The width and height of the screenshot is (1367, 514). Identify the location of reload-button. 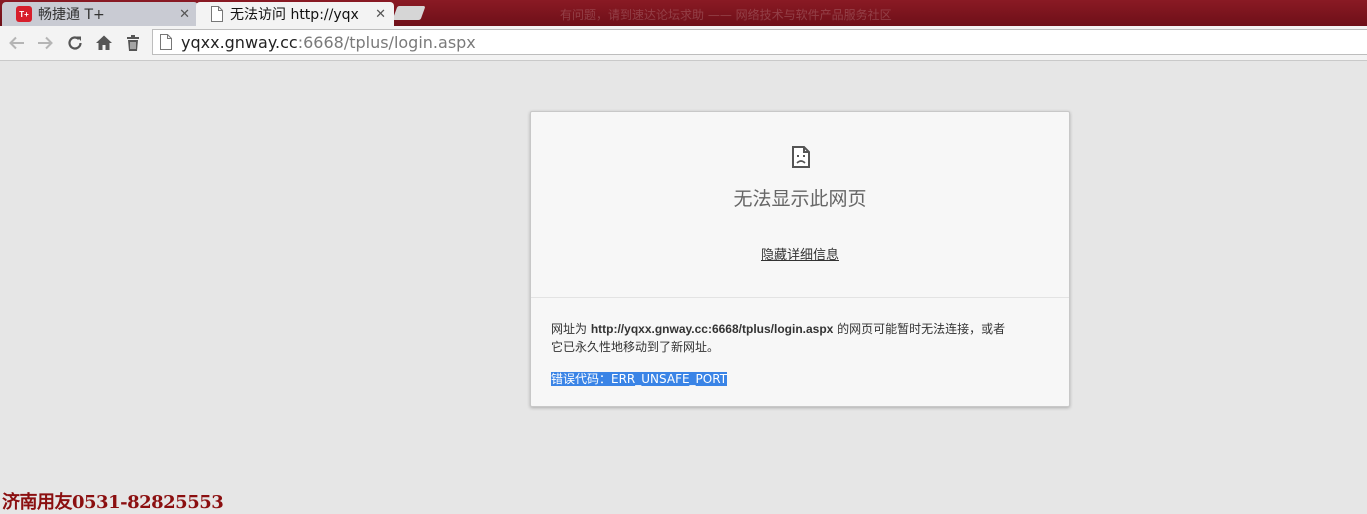
(75, 43).